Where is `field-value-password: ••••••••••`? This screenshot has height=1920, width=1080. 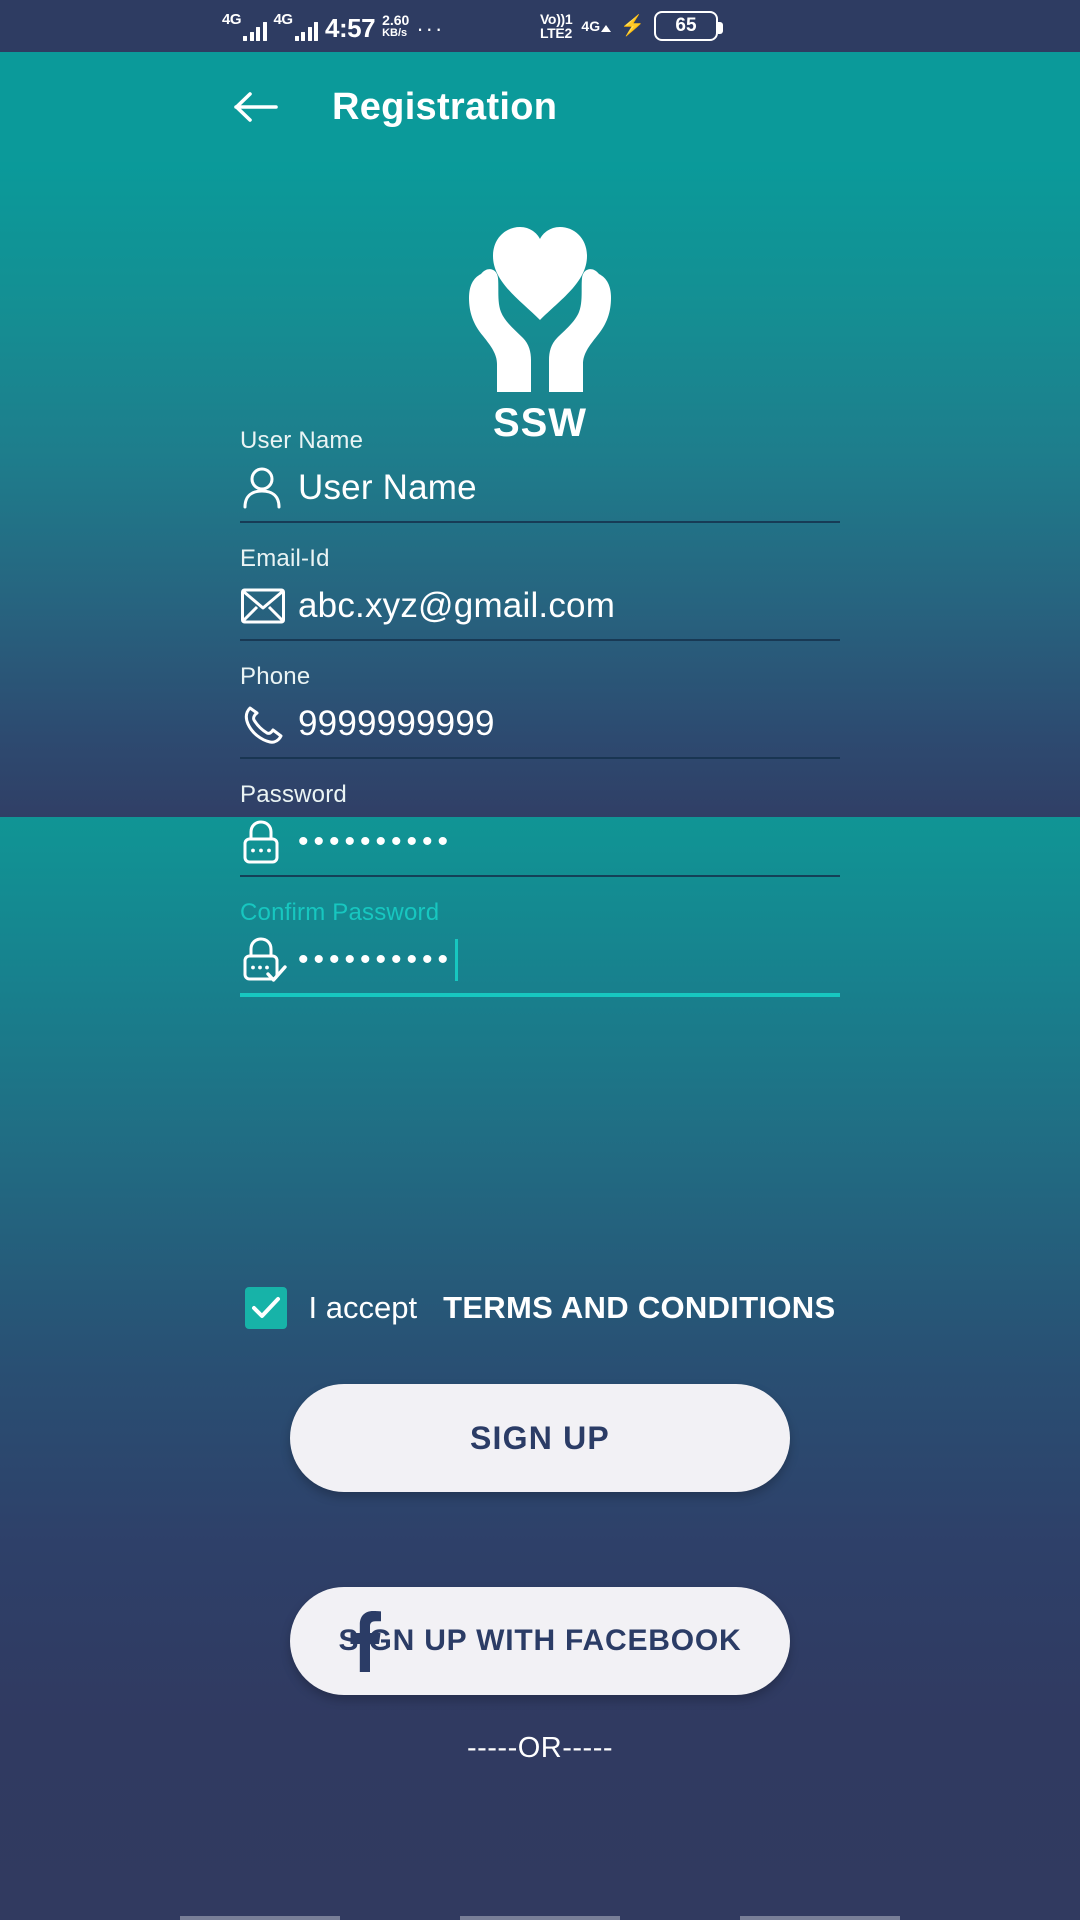 field-value-password: •••••••••• is located at coordinates (376, 841).